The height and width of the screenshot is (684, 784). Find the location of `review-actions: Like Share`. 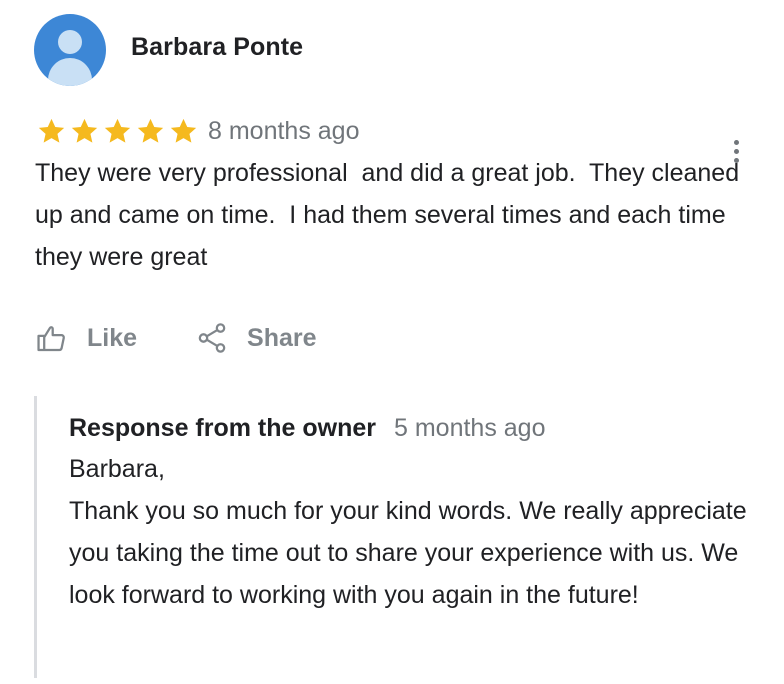

review-actions: Like Share is located at coordinates (176, 338).